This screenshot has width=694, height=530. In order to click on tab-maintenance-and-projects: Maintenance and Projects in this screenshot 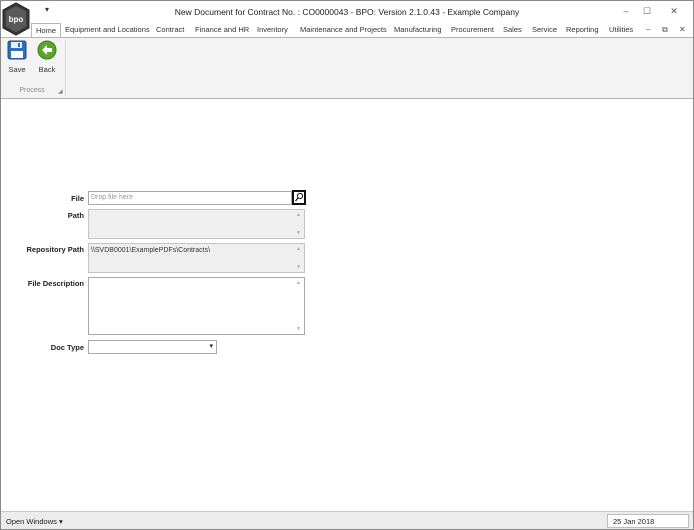, I will do `click(343, 30)`.